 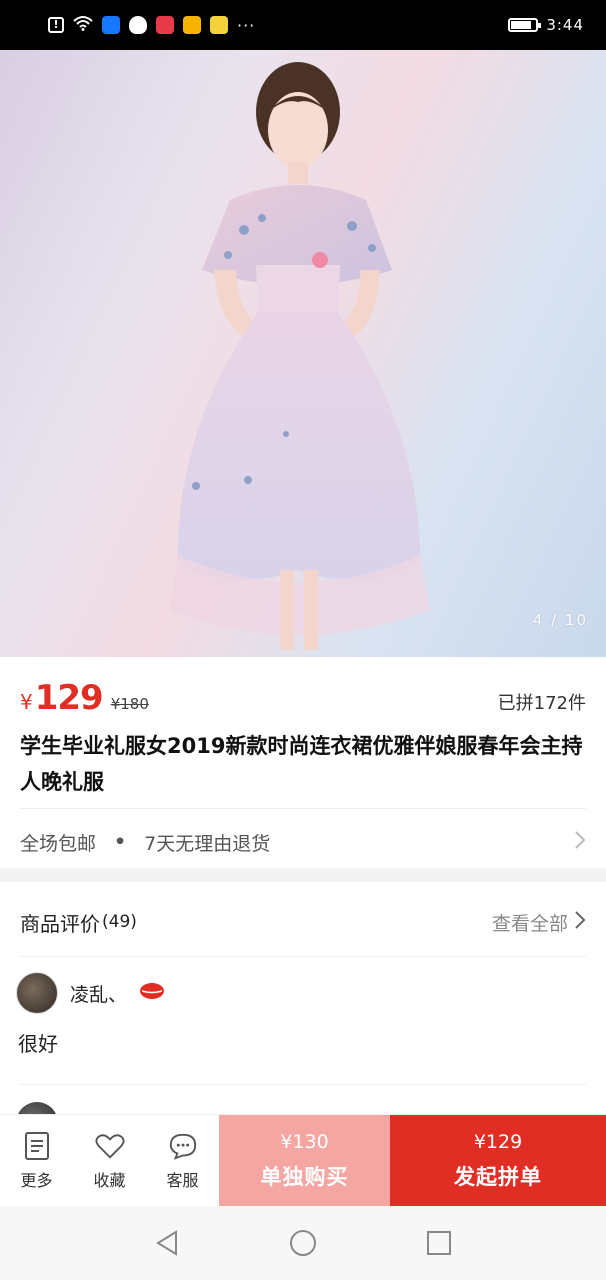 I want to click on penguin-icon, so click(x=138, y=25).